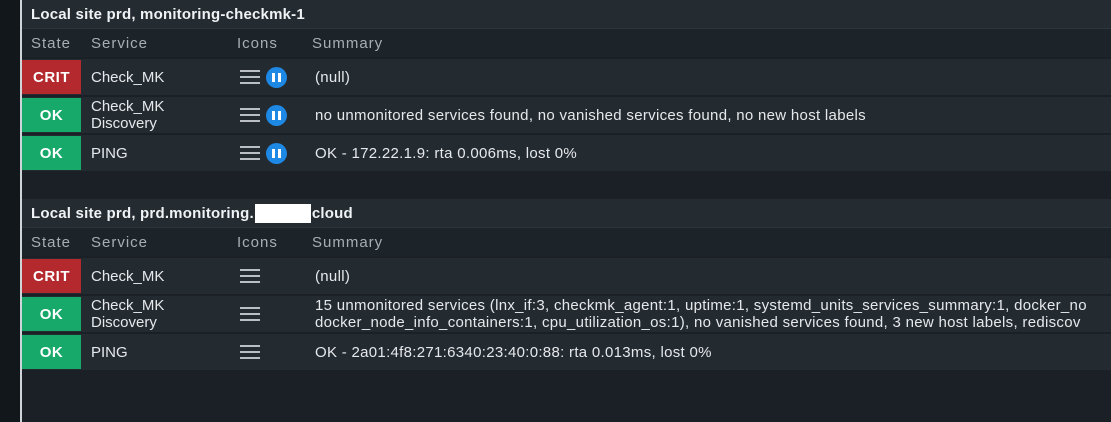 This screenshot has height=422, width=1111. What do you see at coordinates (332, 213) in the screenshot?
I see `host-title-suffix: cloud` at bounding box center [332, 213].